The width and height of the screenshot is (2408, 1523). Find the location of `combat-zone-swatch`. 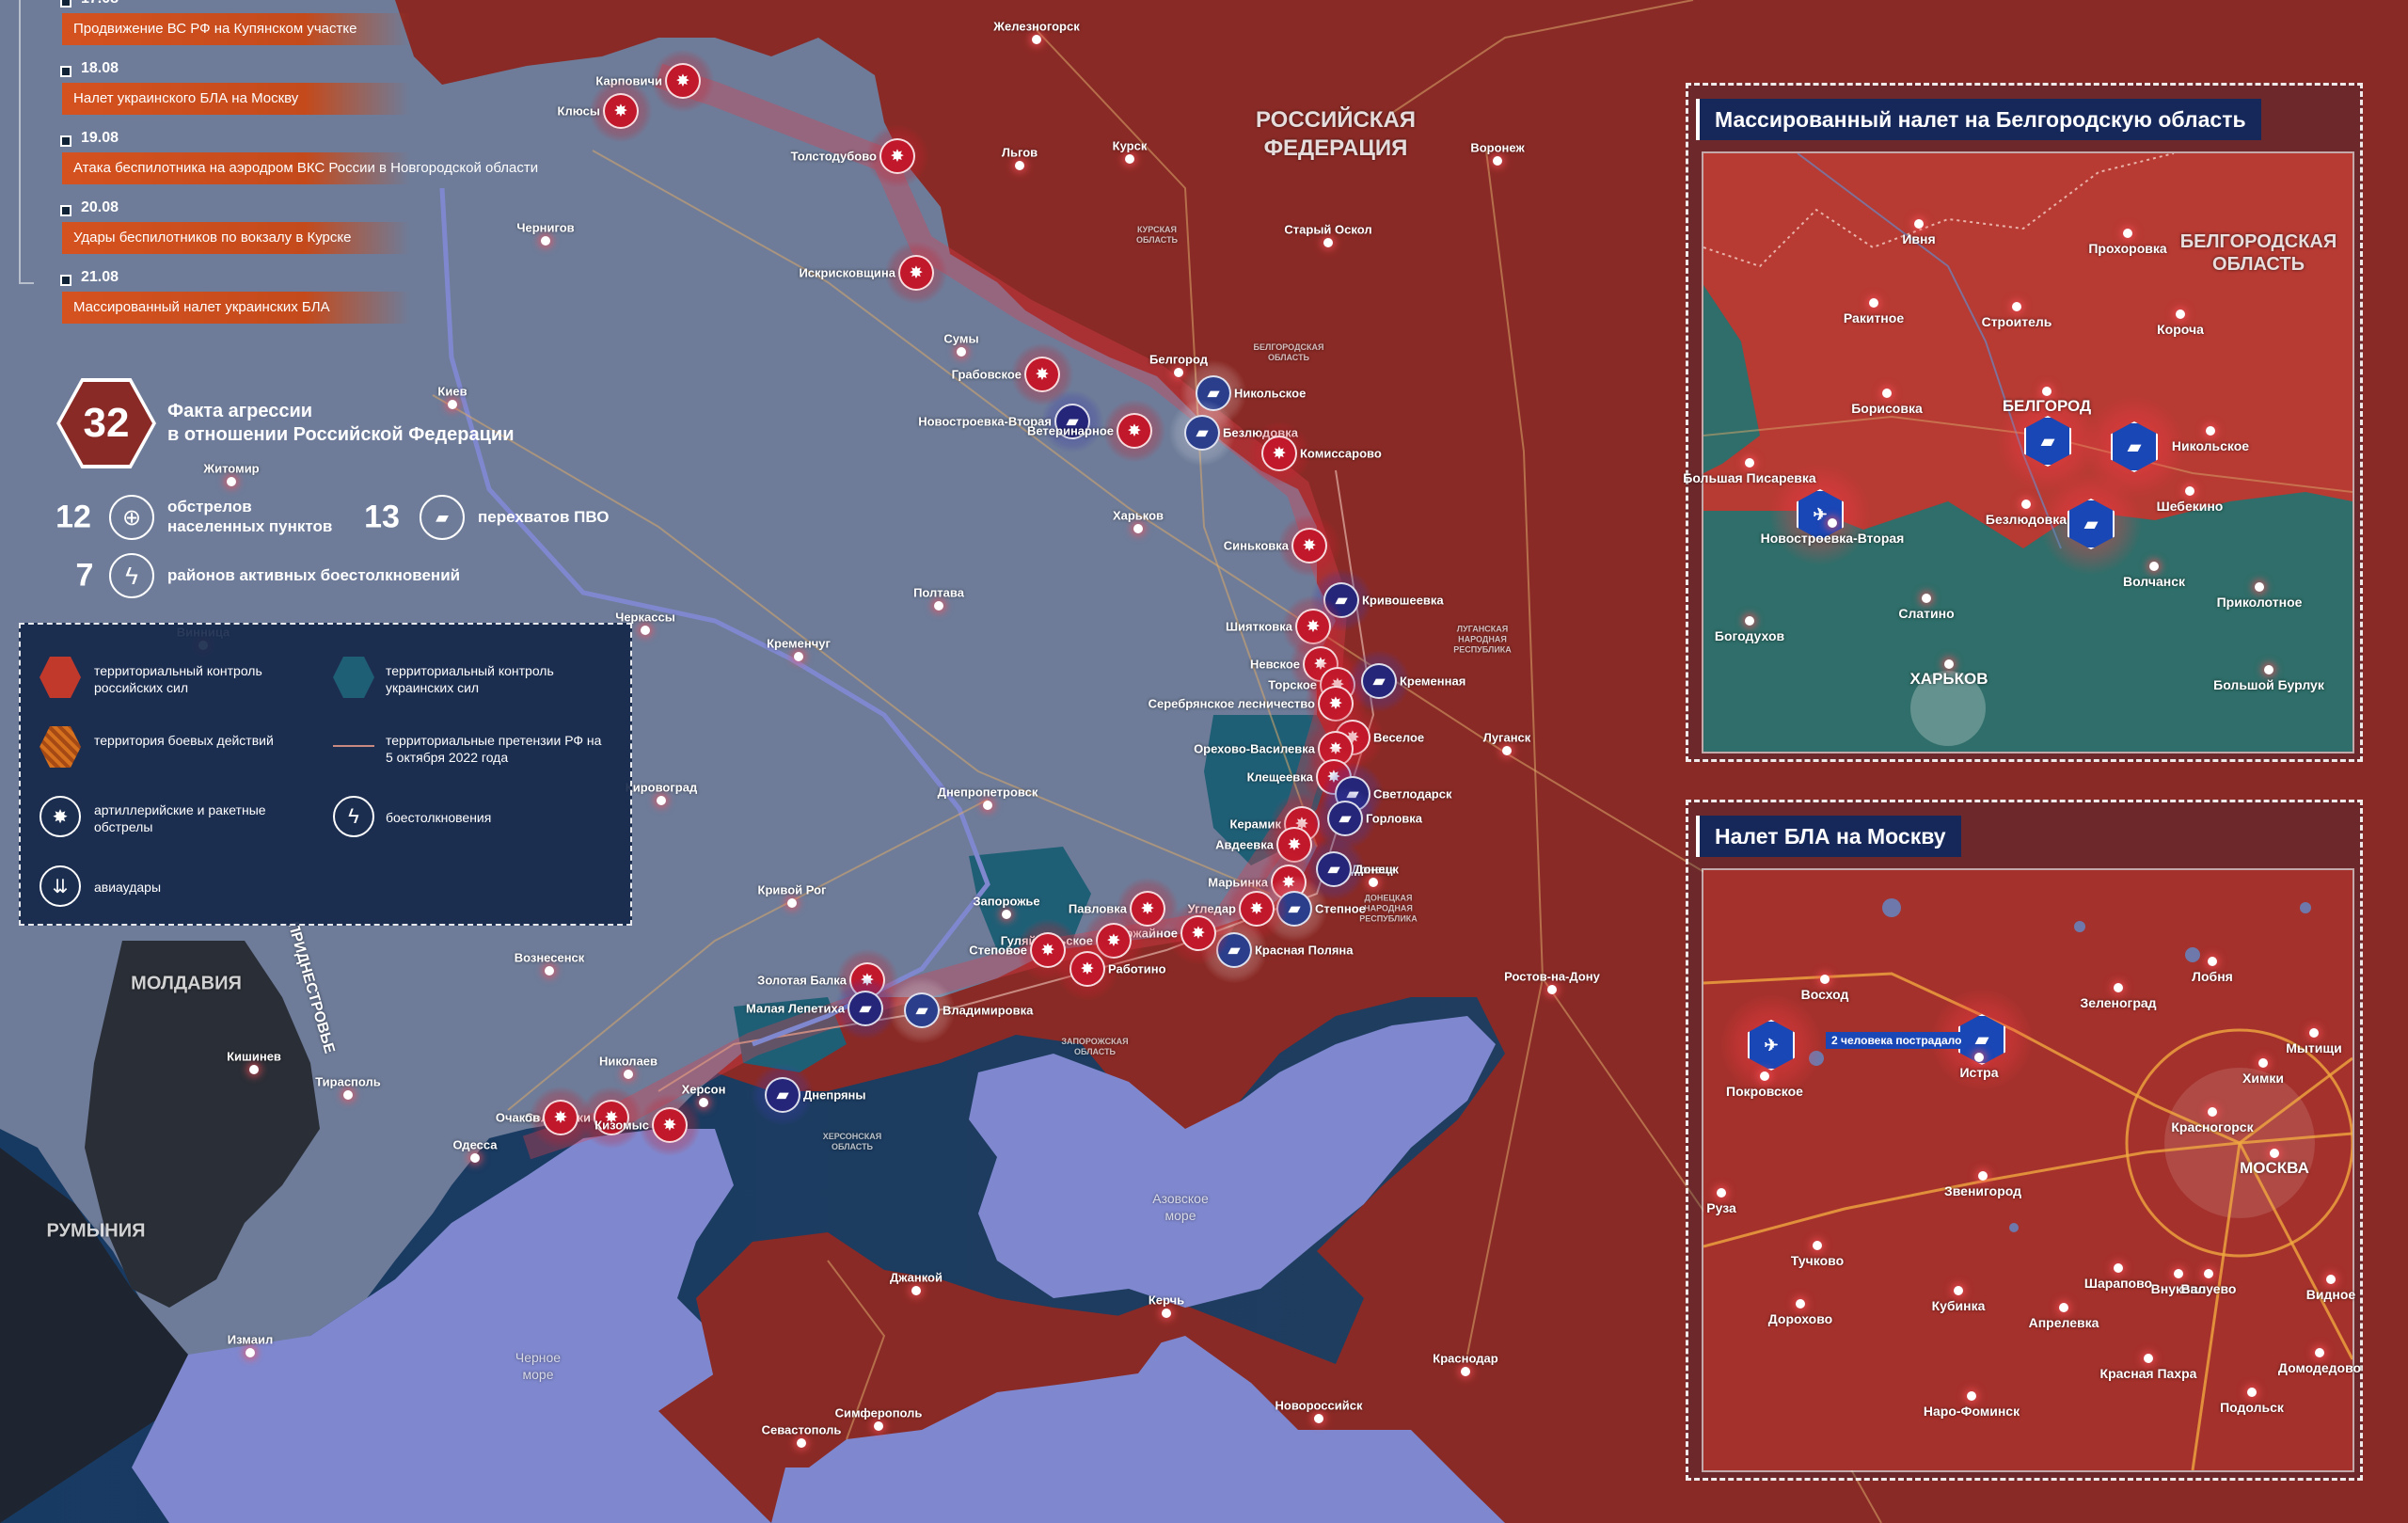

combat-zone-swatch is located at coordinates (60, 747).